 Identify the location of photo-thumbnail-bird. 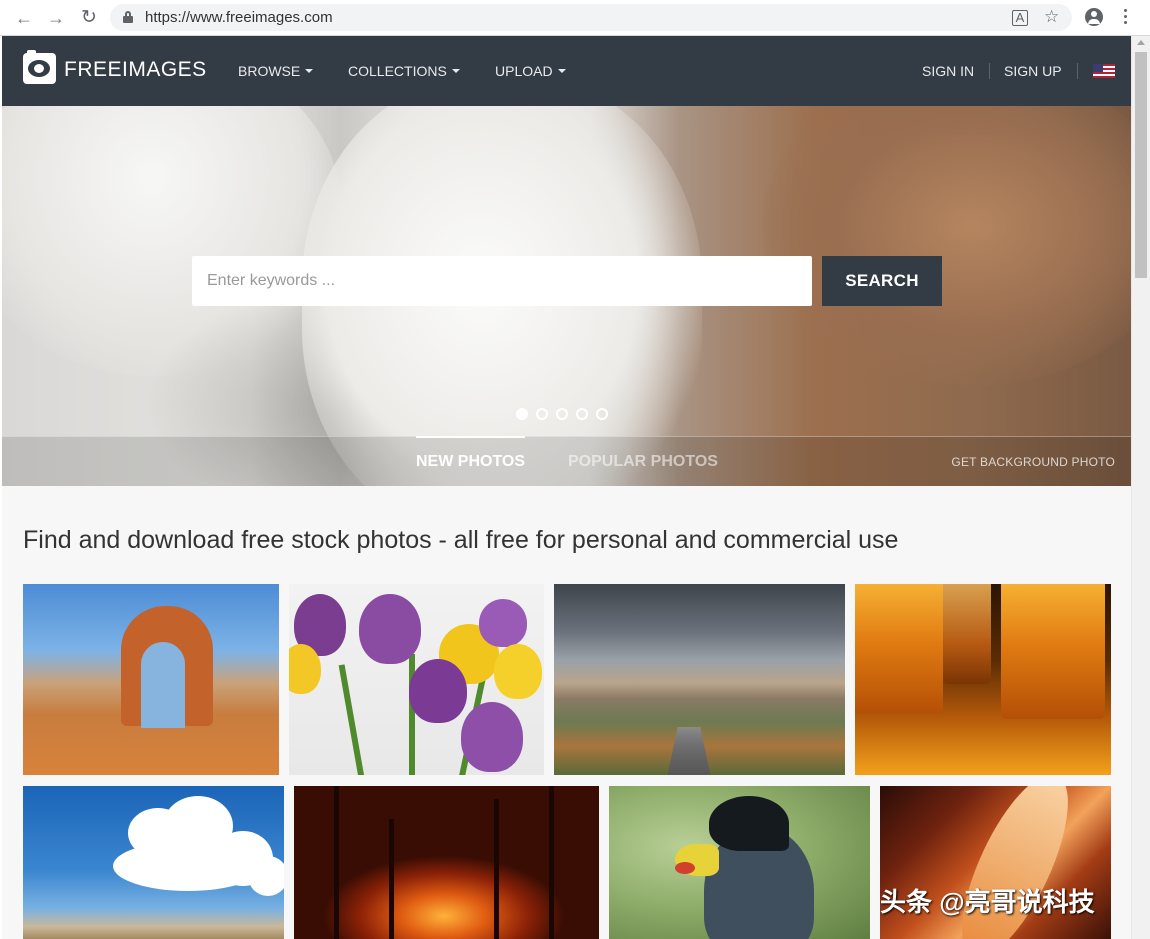
(739, 862).